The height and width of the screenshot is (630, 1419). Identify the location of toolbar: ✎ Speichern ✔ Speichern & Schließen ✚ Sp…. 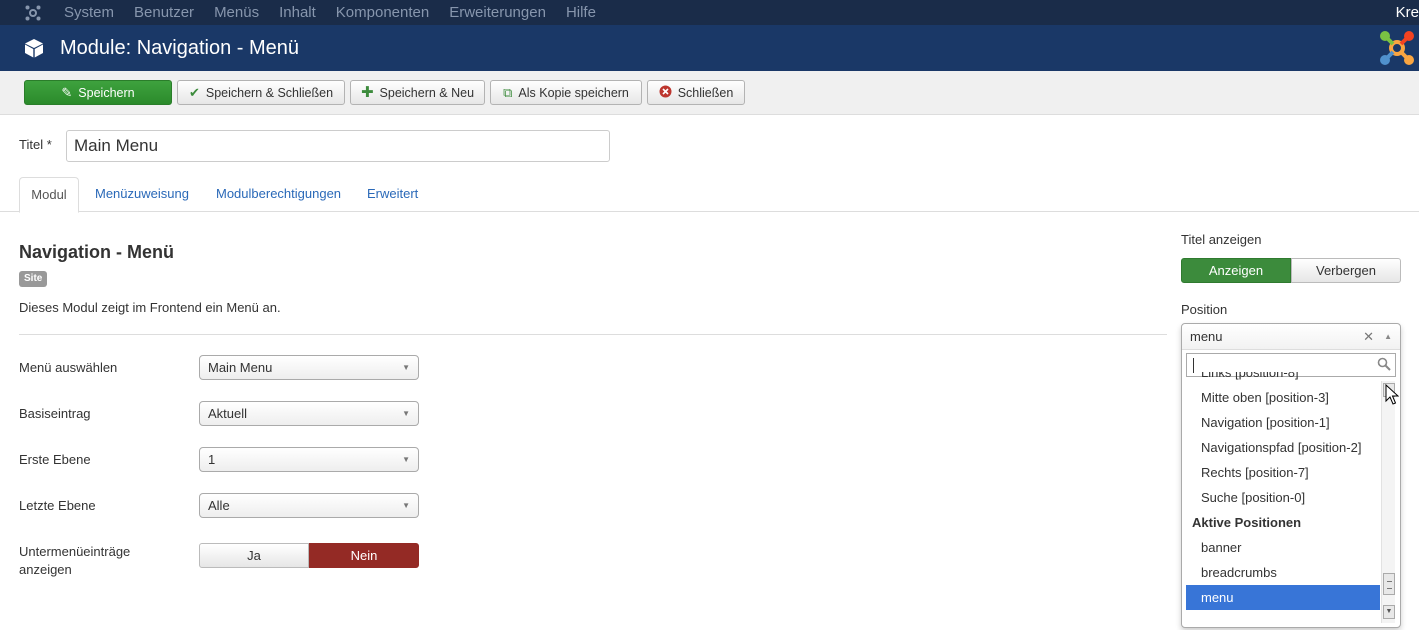
(709, 93).